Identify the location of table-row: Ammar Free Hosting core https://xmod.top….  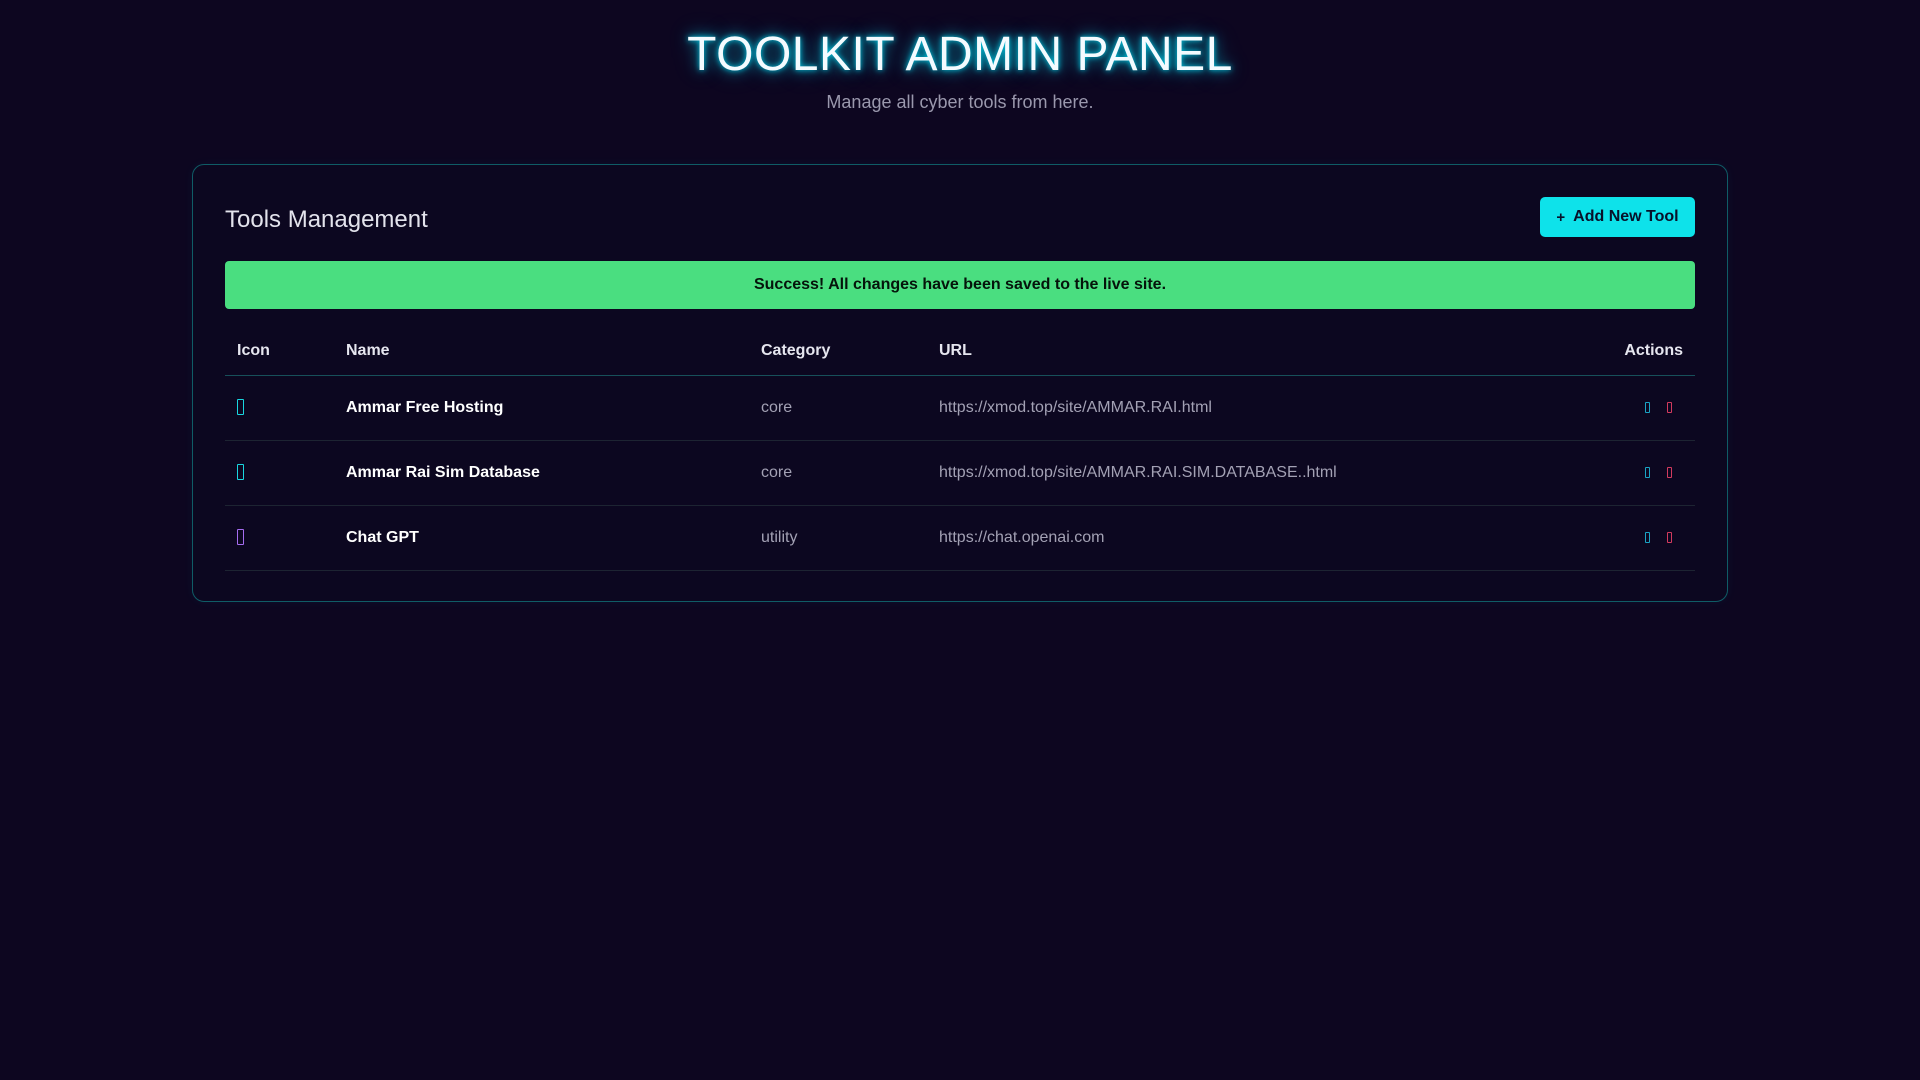
(960, 408).